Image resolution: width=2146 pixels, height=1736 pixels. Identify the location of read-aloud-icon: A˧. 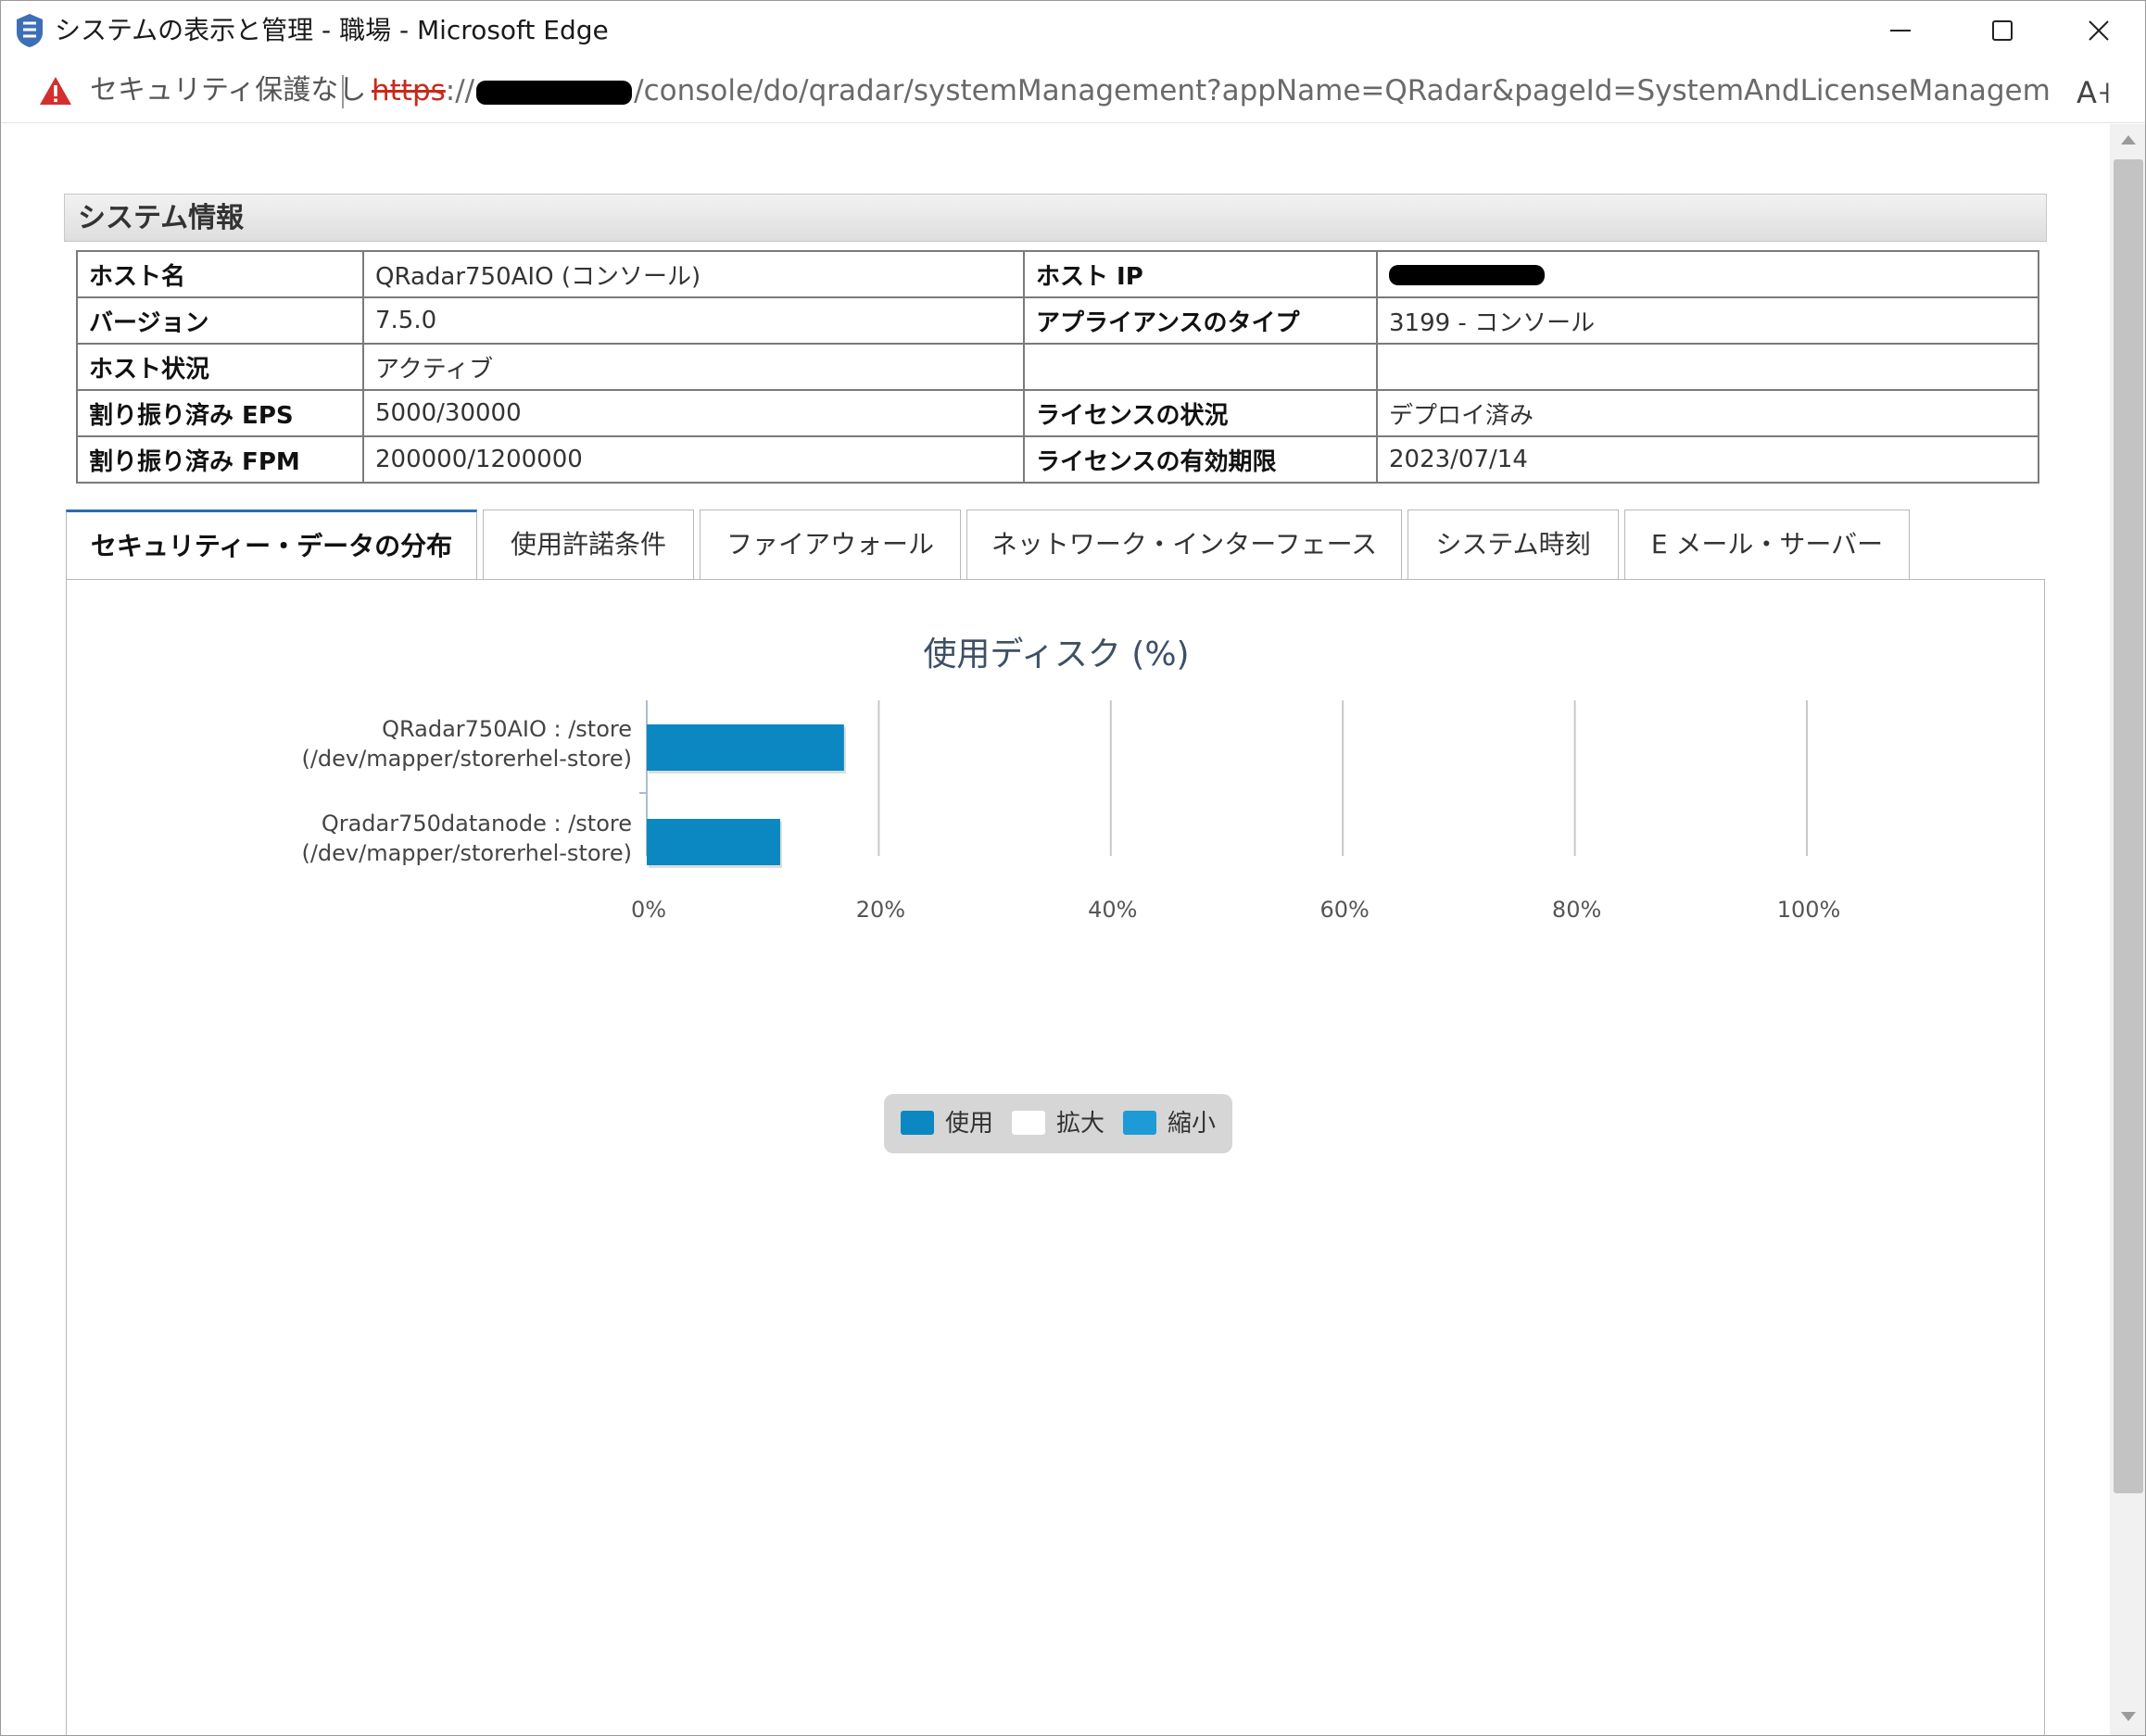
(2094, 92).